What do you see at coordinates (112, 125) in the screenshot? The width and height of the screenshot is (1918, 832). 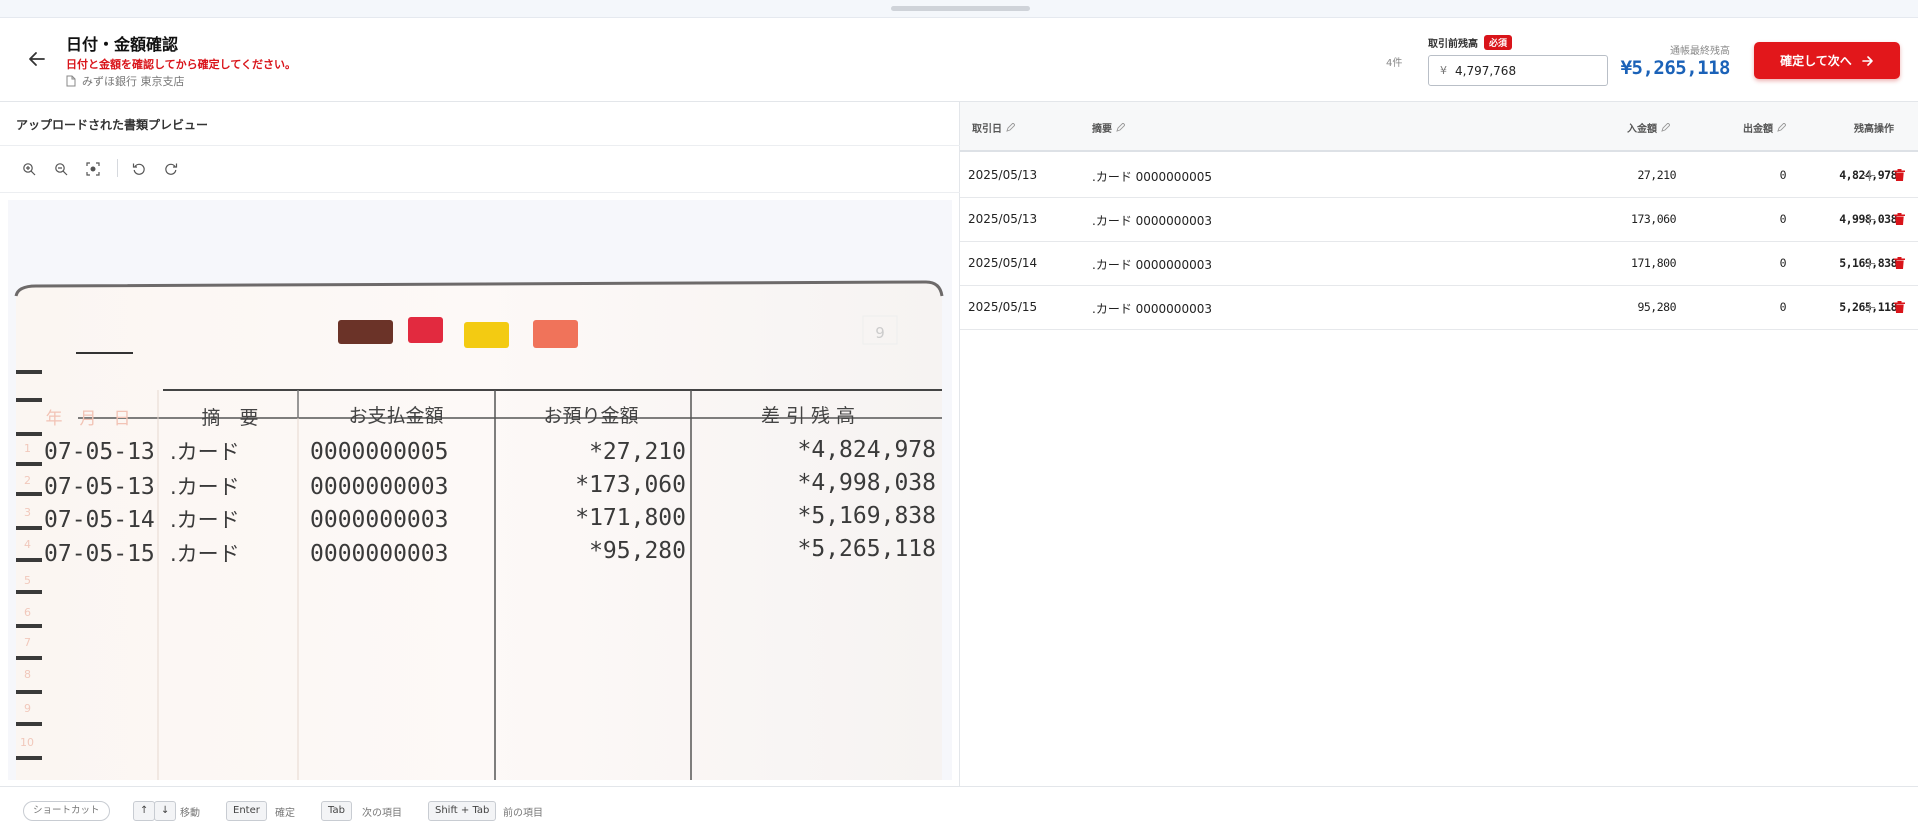 I see `preview-title: アップロードされた書類プレビュー` at bounding box center [112, 125].